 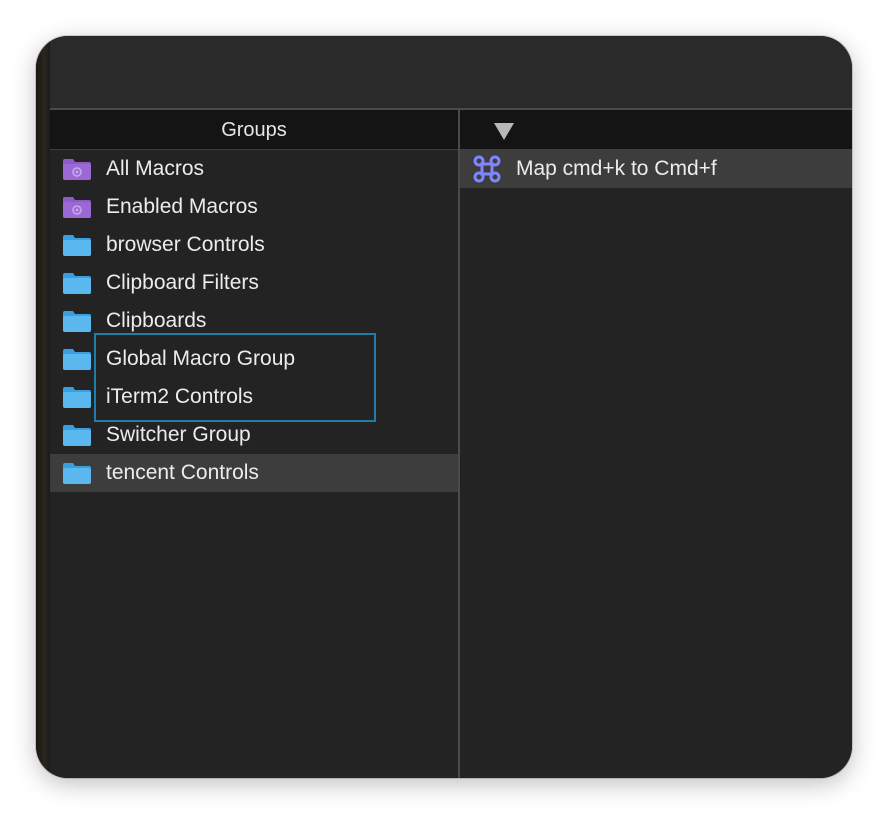 I want to click on macro-item-map-cmd-k: Map cmd+k to Cmd+f, so click(x=656, y=169).